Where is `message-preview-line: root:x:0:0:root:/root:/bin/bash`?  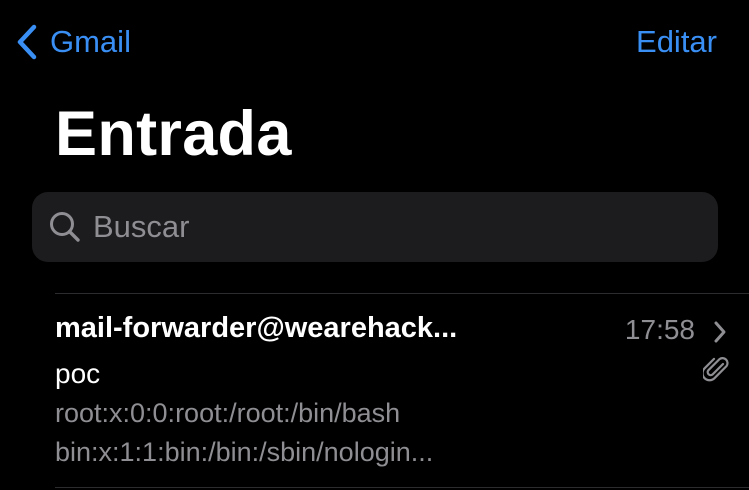
message-preview-line: root:x:0:0:root:/root:/bin/bash is located at coordinates (228, 413).